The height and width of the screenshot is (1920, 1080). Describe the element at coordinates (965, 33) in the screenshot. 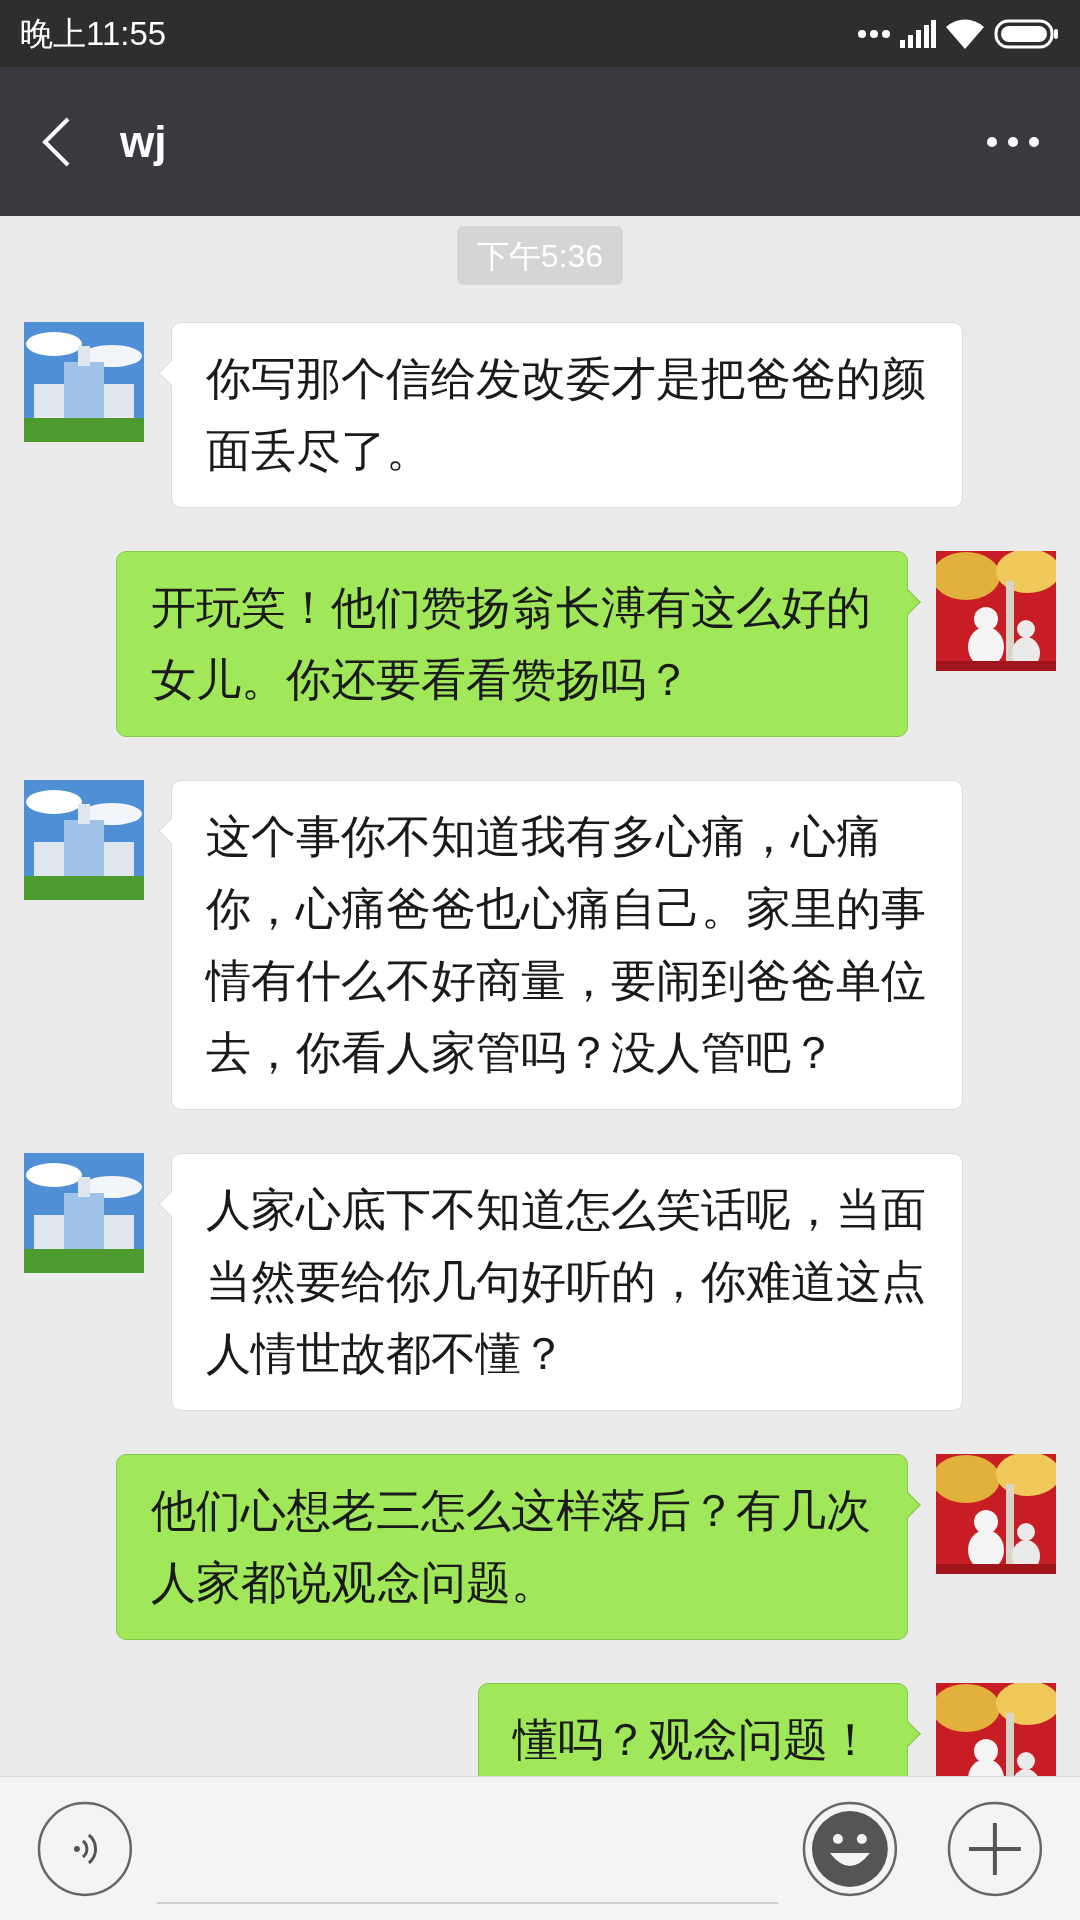

I see `wifi-icon` at that location.